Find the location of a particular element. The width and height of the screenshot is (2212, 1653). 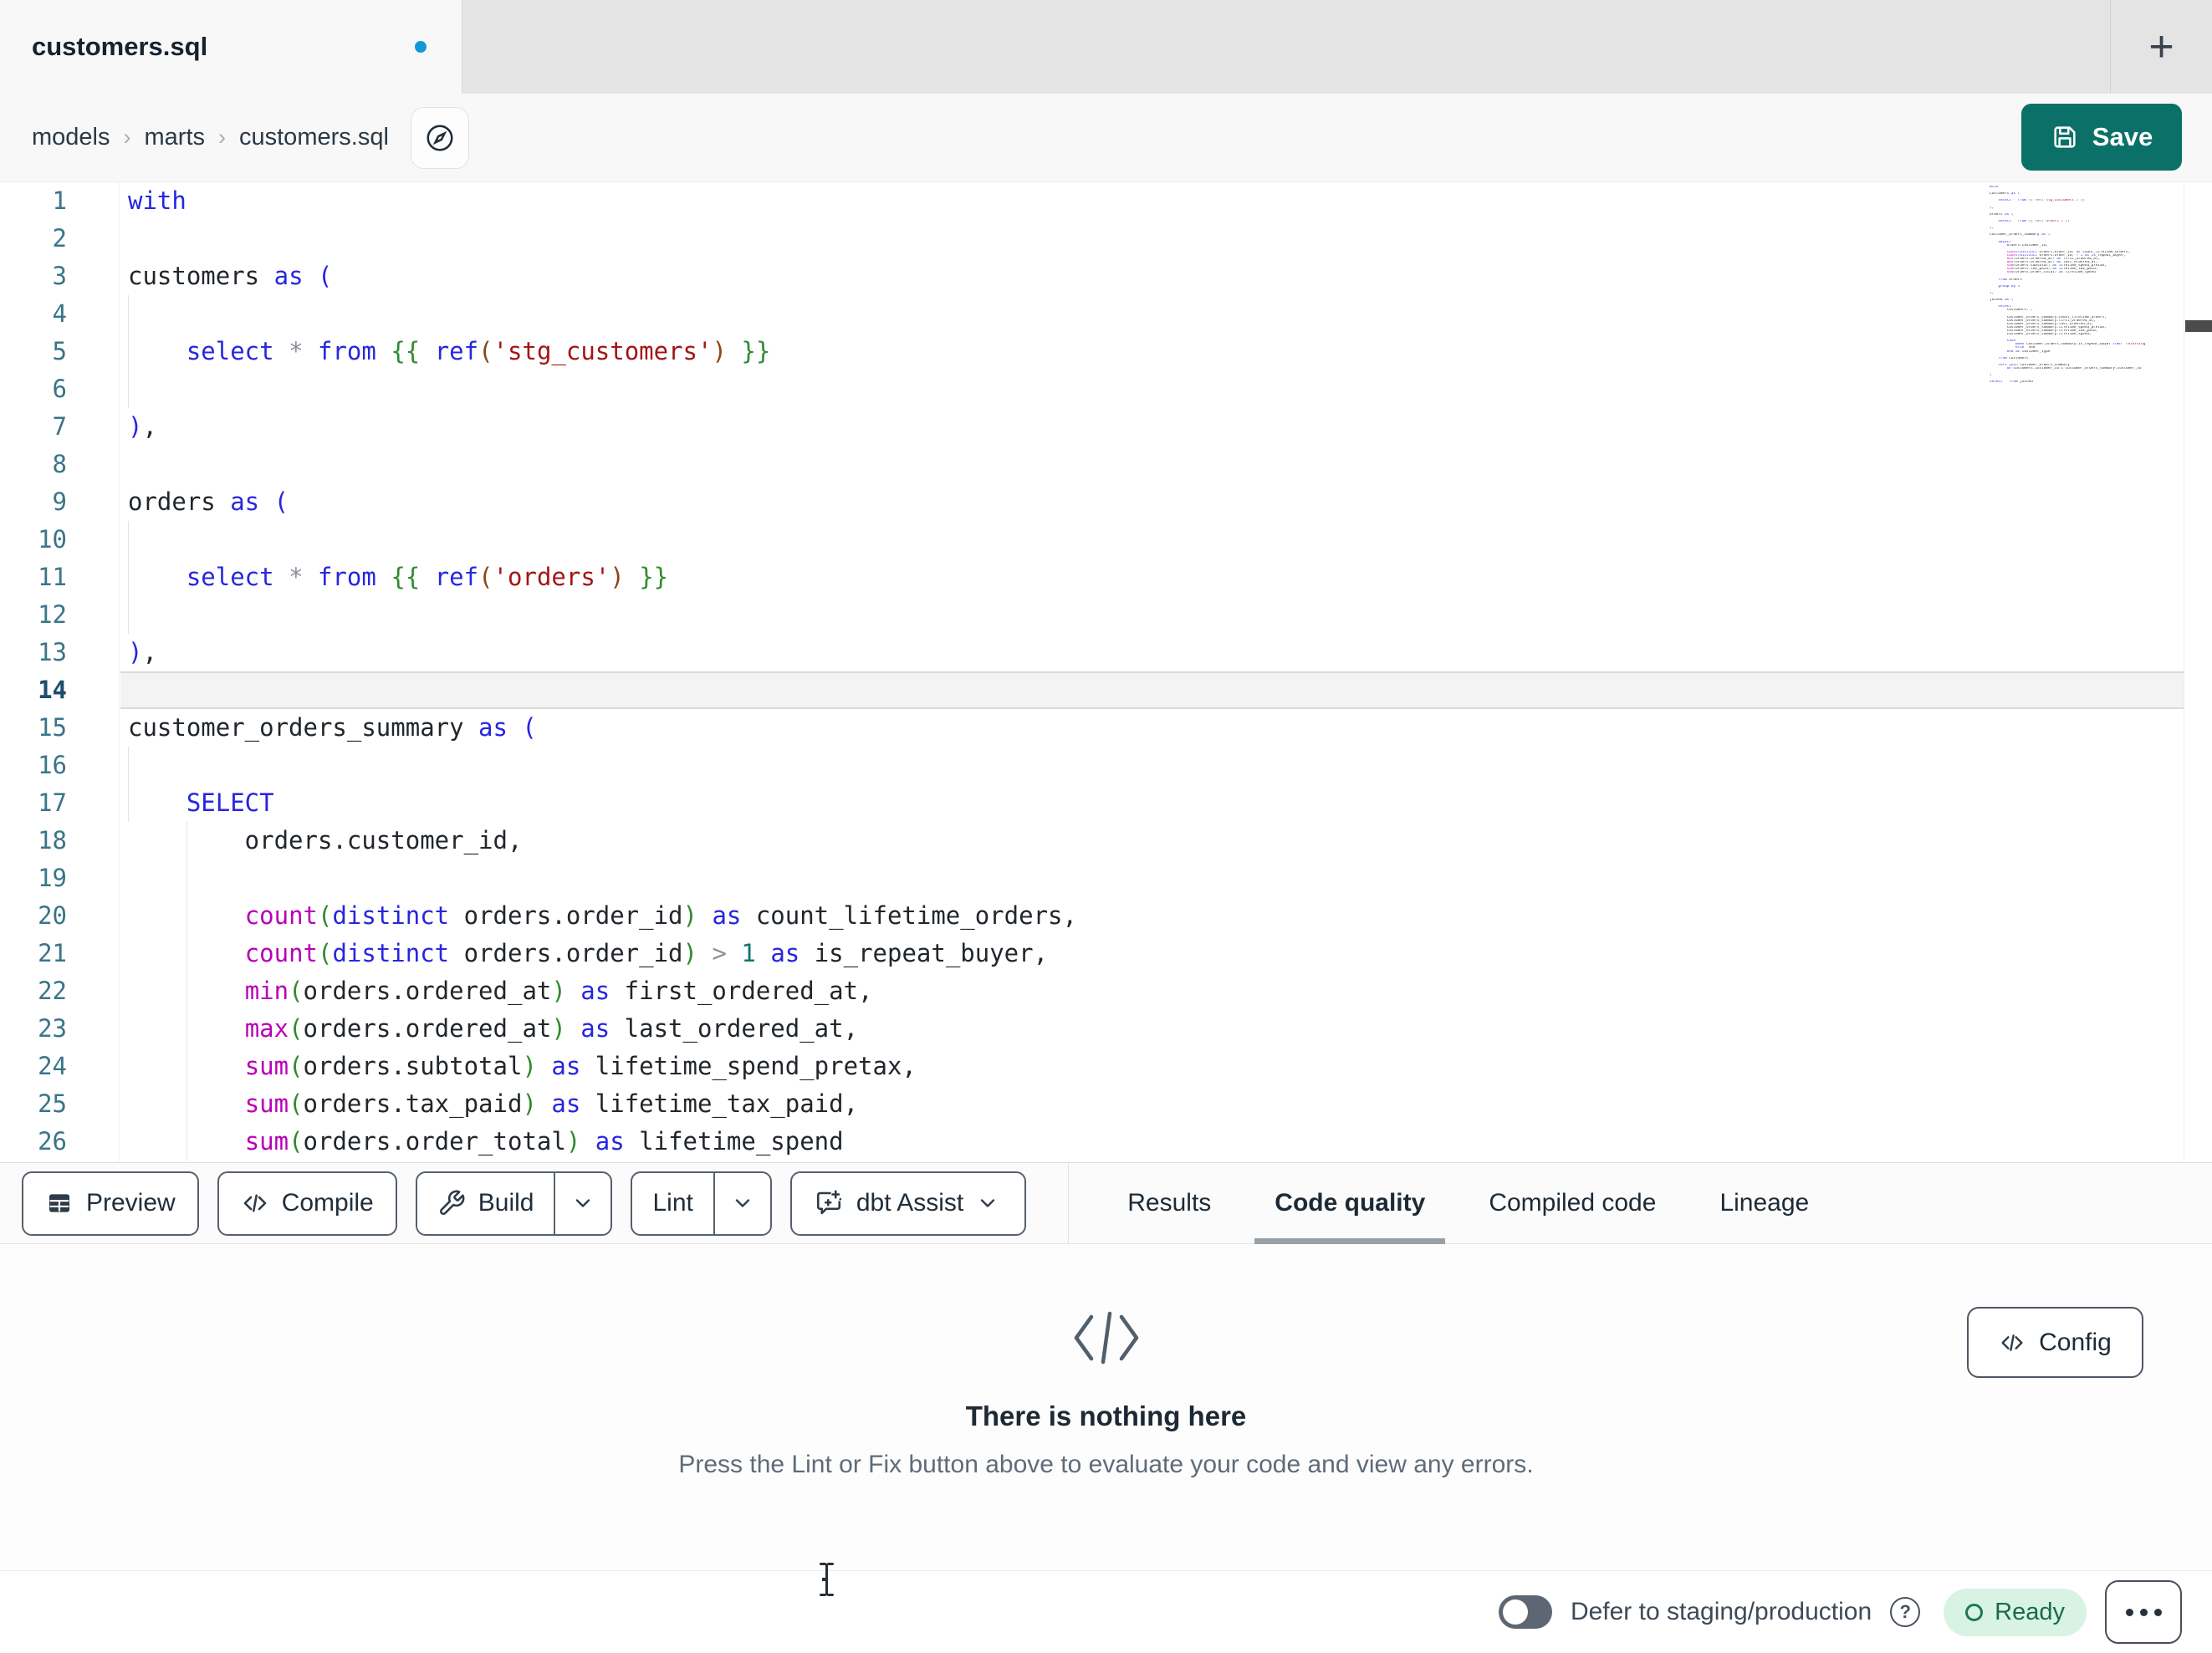

tab-results: Results is located at coordinates (1169, 1203).